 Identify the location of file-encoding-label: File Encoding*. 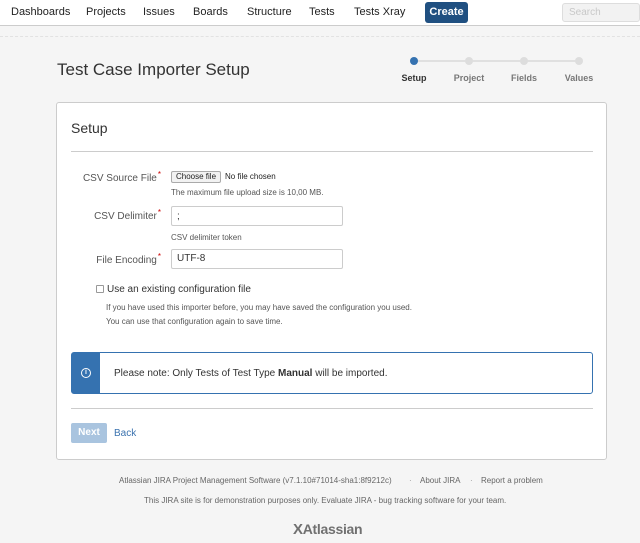
(86, 259).